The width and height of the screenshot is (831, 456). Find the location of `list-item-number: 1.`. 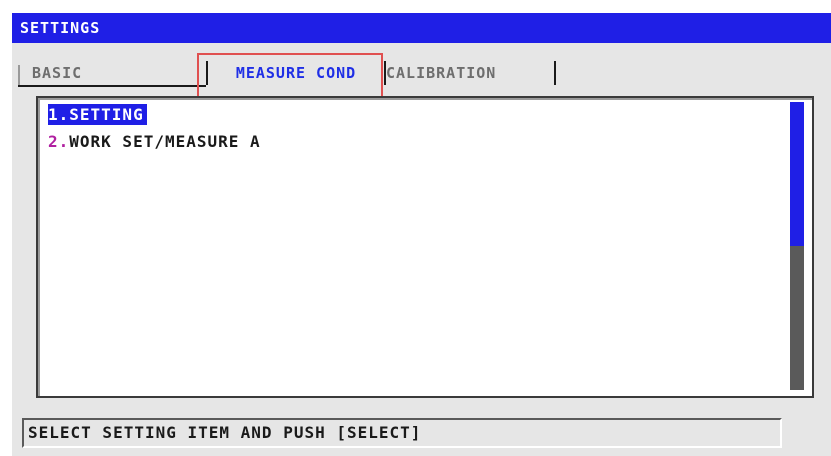

list-item-number: 1. is located at coordinates (59, 114).